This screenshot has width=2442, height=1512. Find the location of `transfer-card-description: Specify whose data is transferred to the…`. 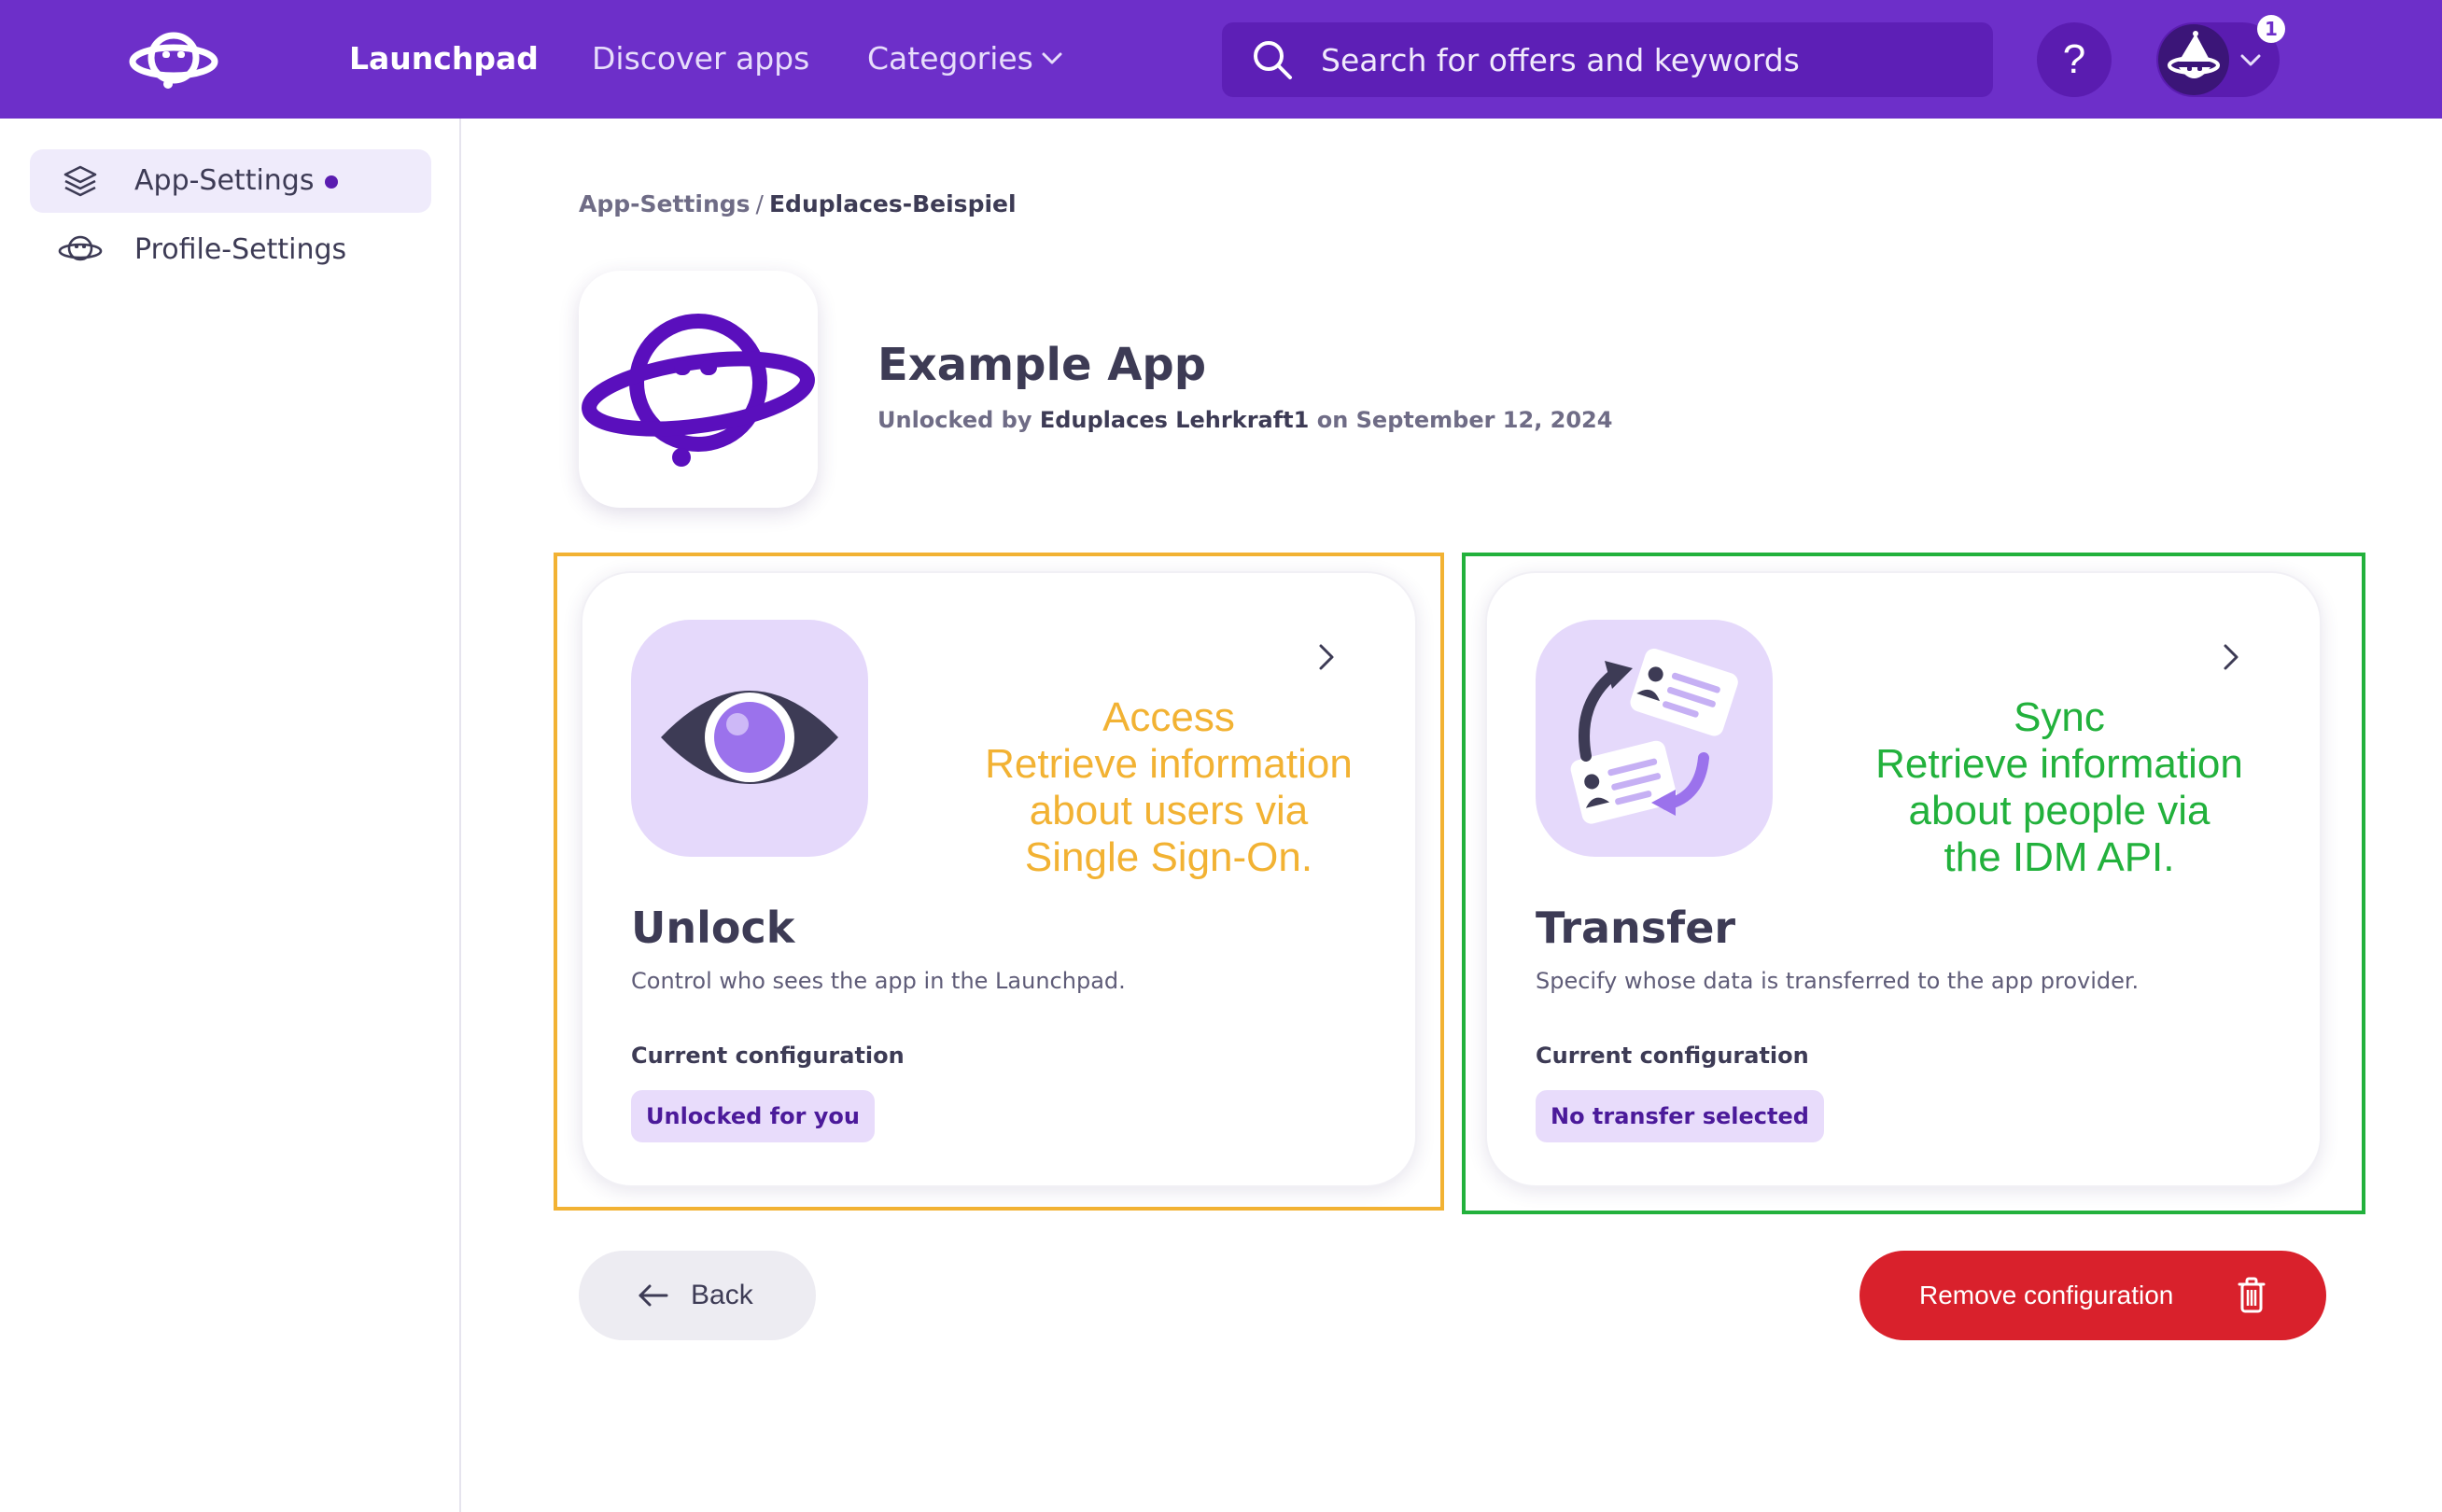

transfer-card-description: Specify whose data is transferred to the… is located at coordinates (1838, 981).